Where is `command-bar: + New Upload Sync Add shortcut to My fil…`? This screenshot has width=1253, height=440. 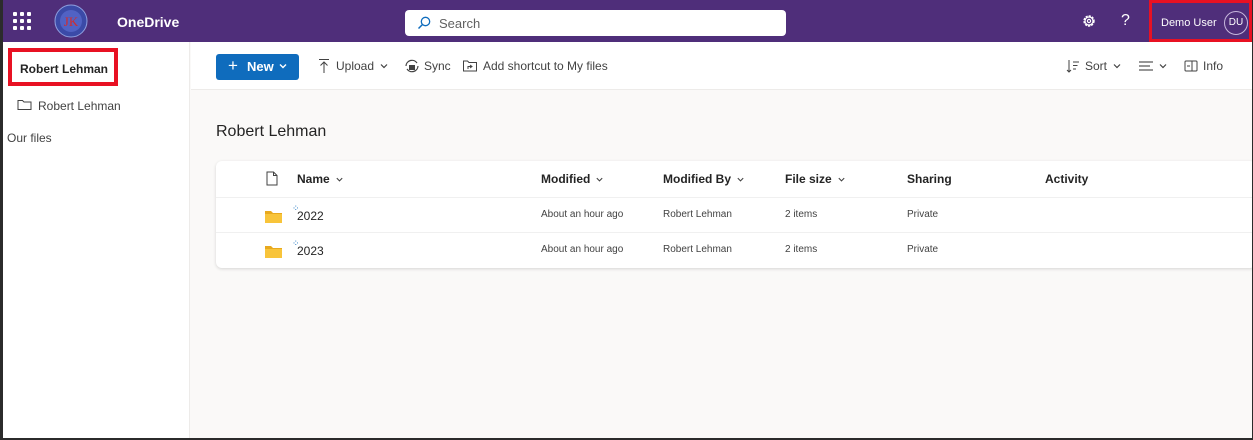 command-bar: + New Upload Sync Add shortcut to My fil… is located at coordinates (721, 66).